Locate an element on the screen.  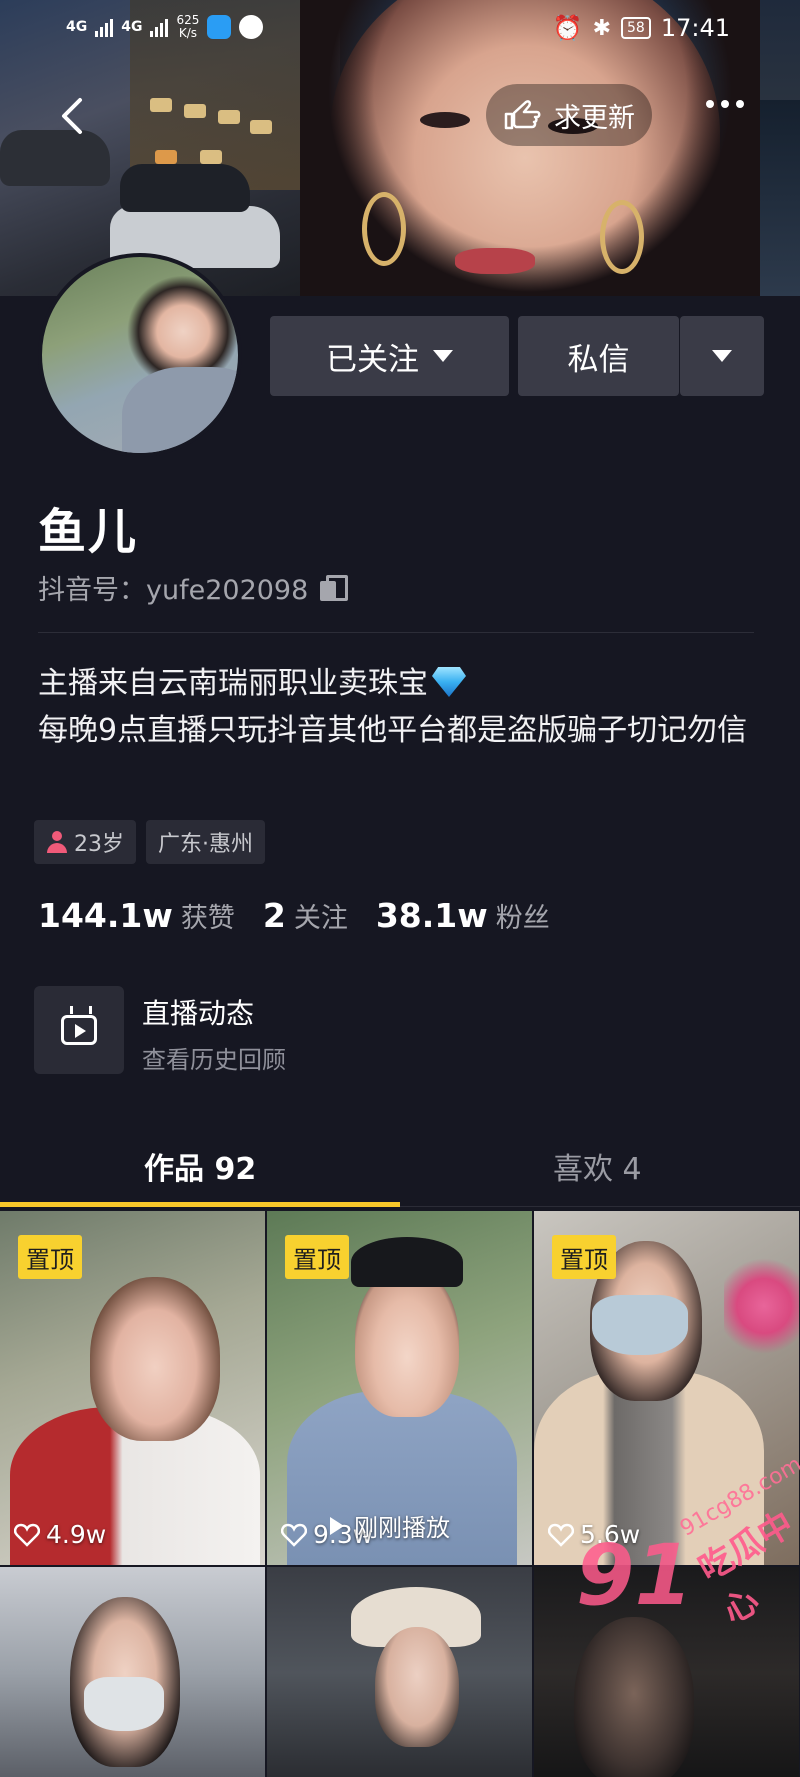
age-tag-label: 23岁 is located at coordinates (99, 844).